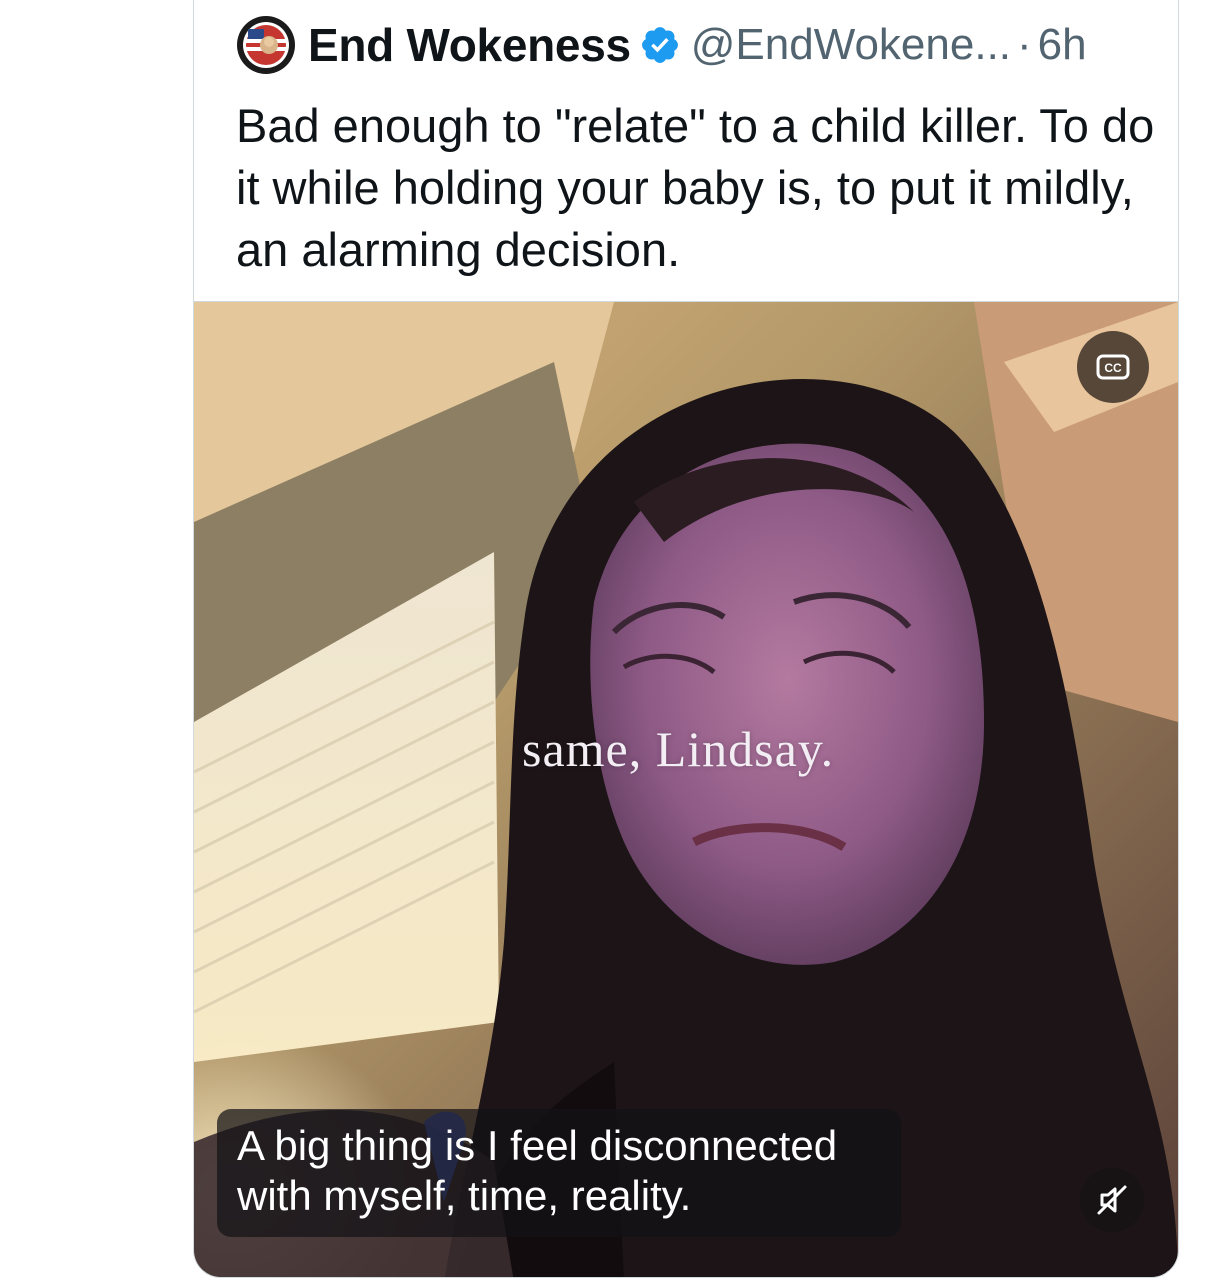 The height and width of the screenshot is (1278, 1206). I want to click on tweet-header: End Wokeness @EndWokene... · 6h, so click(661, 45).